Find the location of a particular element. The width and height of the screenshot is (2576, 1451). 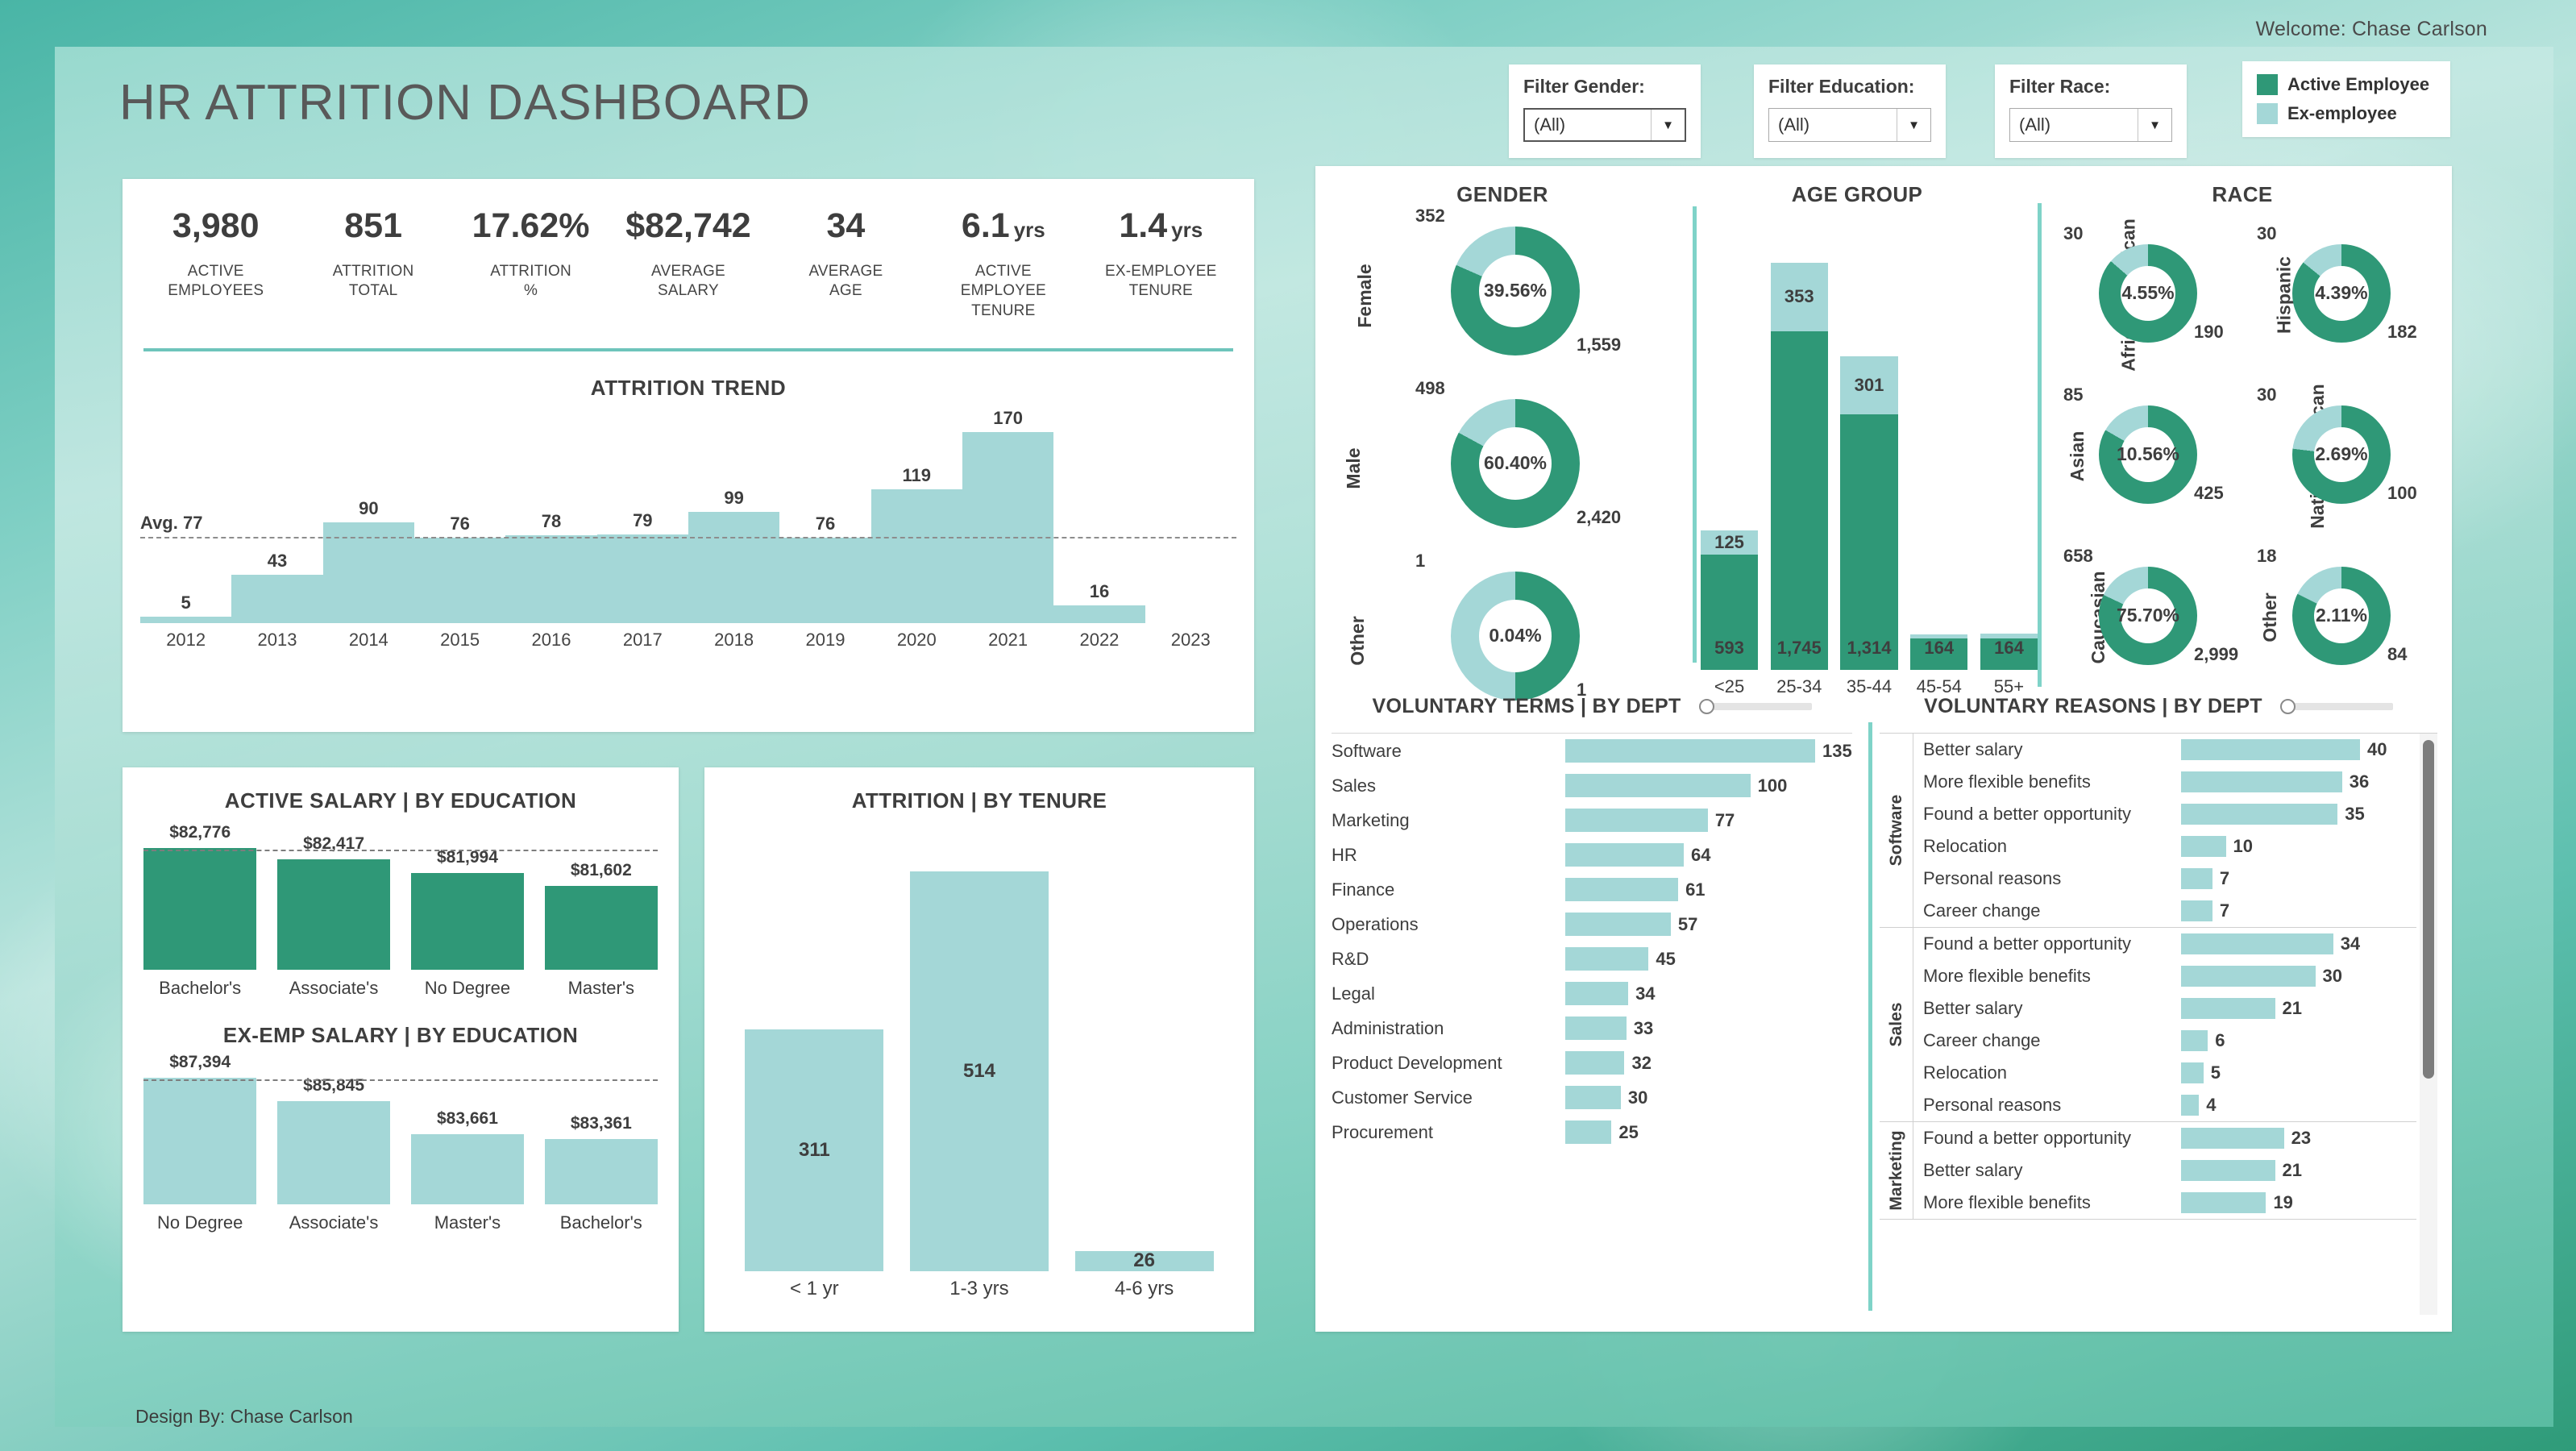

gender-donut-female: Female 39.56% 1,559 352 is located at coordinates (1502, 293).